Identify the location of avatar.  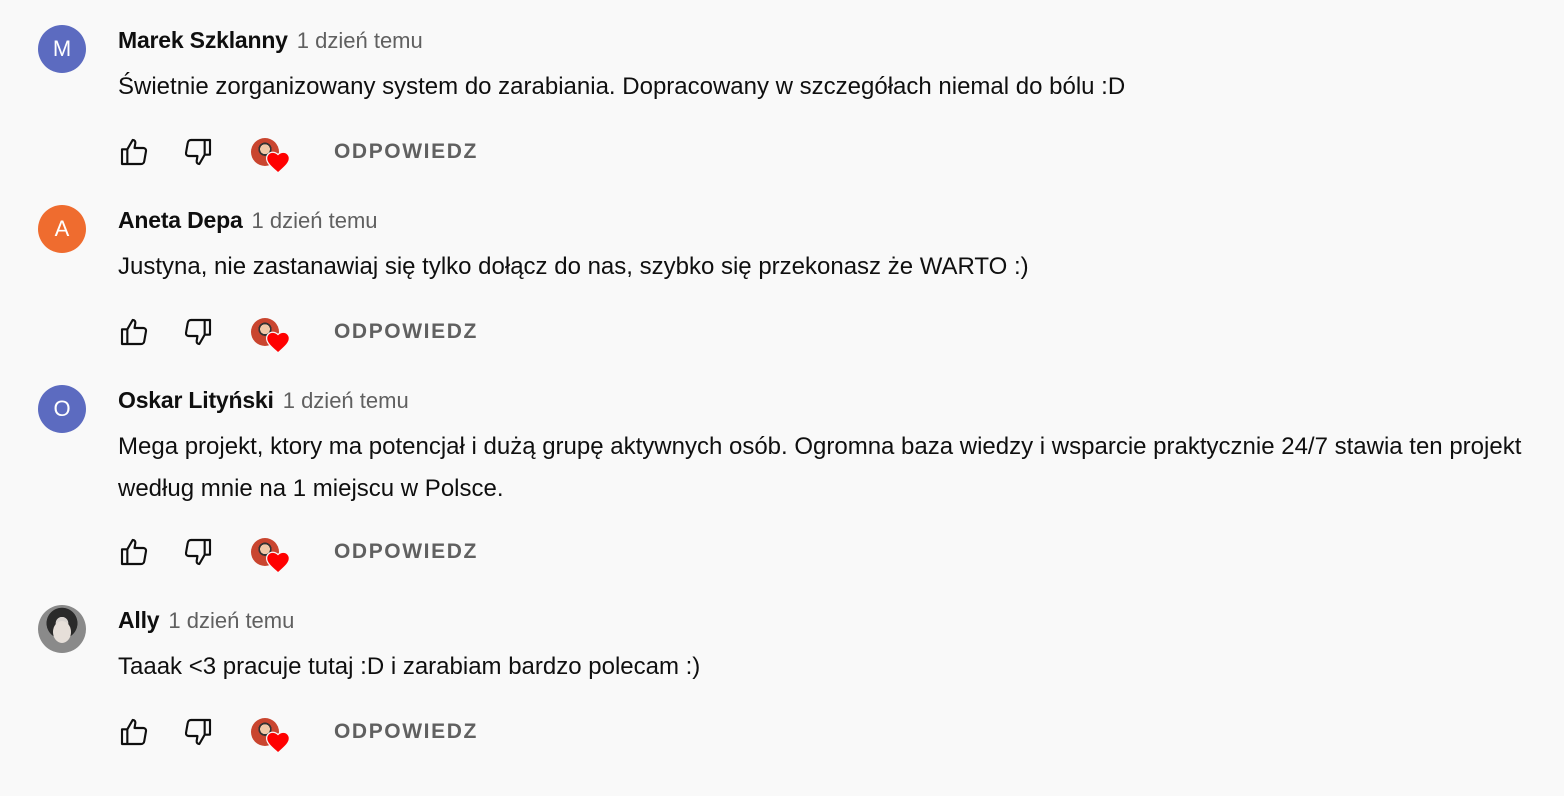
(62, 629).